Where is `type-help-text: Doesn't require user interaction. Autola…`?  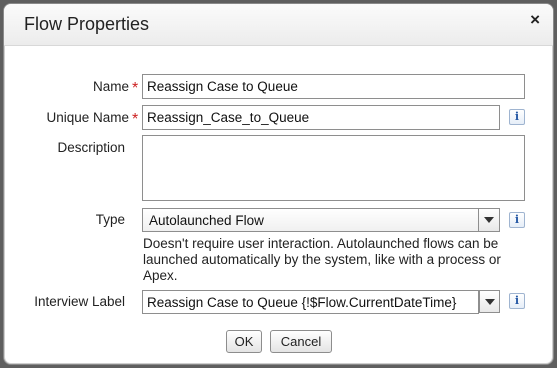 type-help-text: Doesn't require user interaction. Autola… is located at coordinates (322, 259).